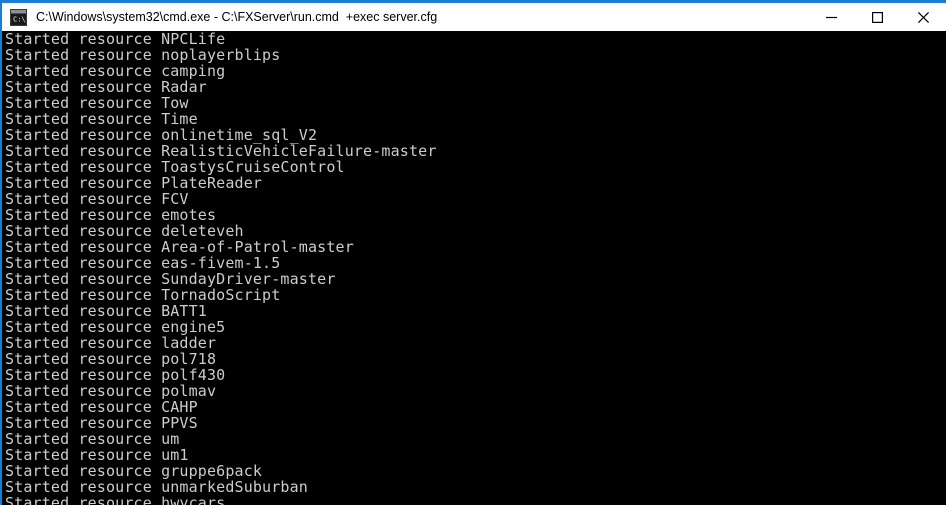  What do you see at coordinates (134, 183) in the screenshot?
I see `console-line: Started resource PlateReader` at bounding box center [134, 183].